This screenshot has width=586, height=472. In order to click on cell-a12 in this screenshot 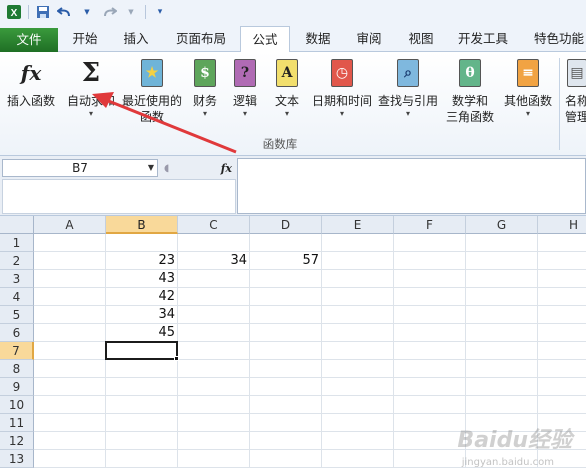, I will do `click(70, 441)`.